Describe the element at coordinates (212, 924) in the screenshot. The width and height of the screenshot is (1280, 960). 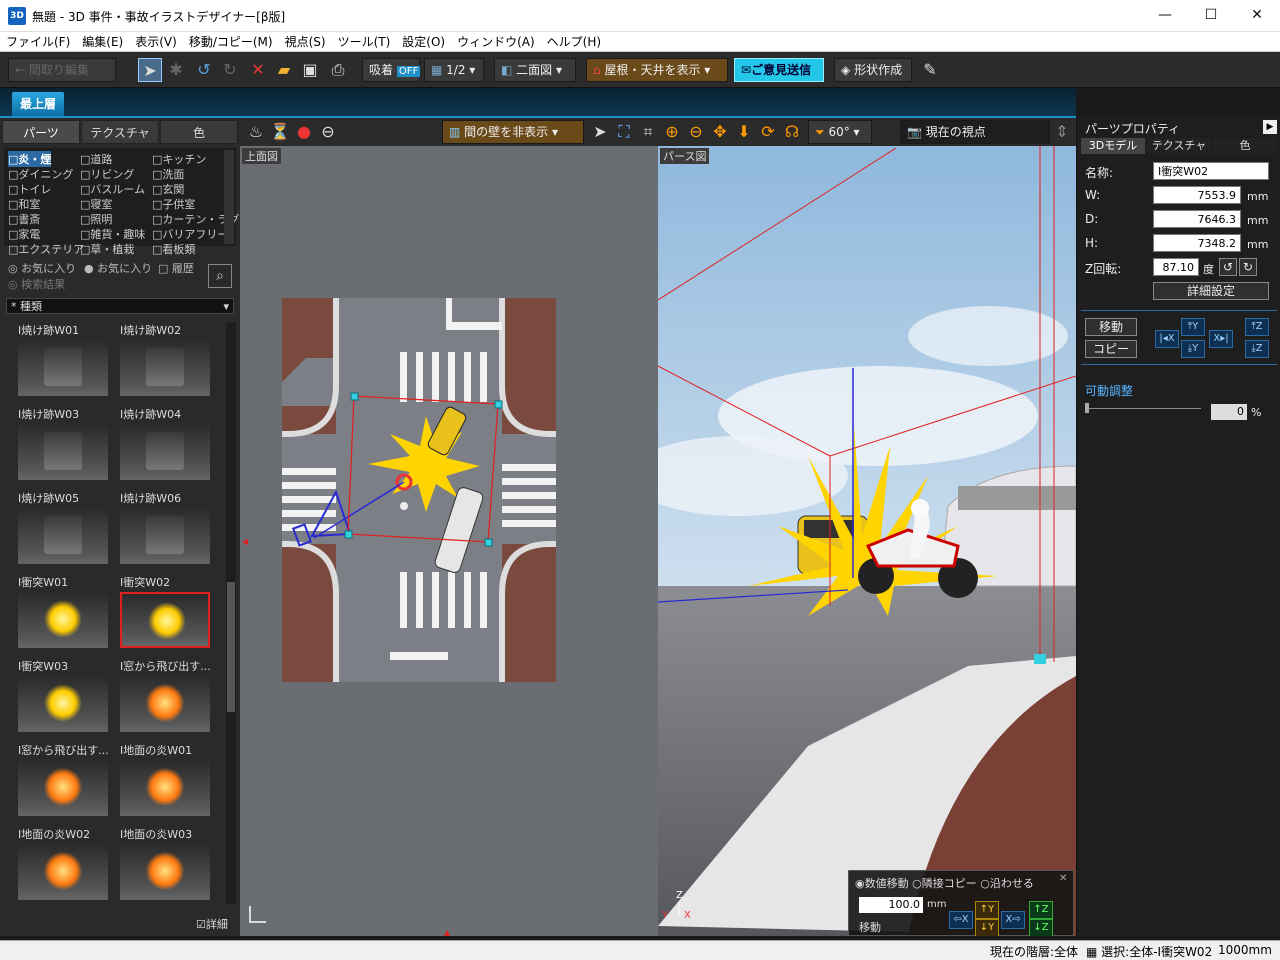
I see `detail-checkbox: ☑詳細` at that location.